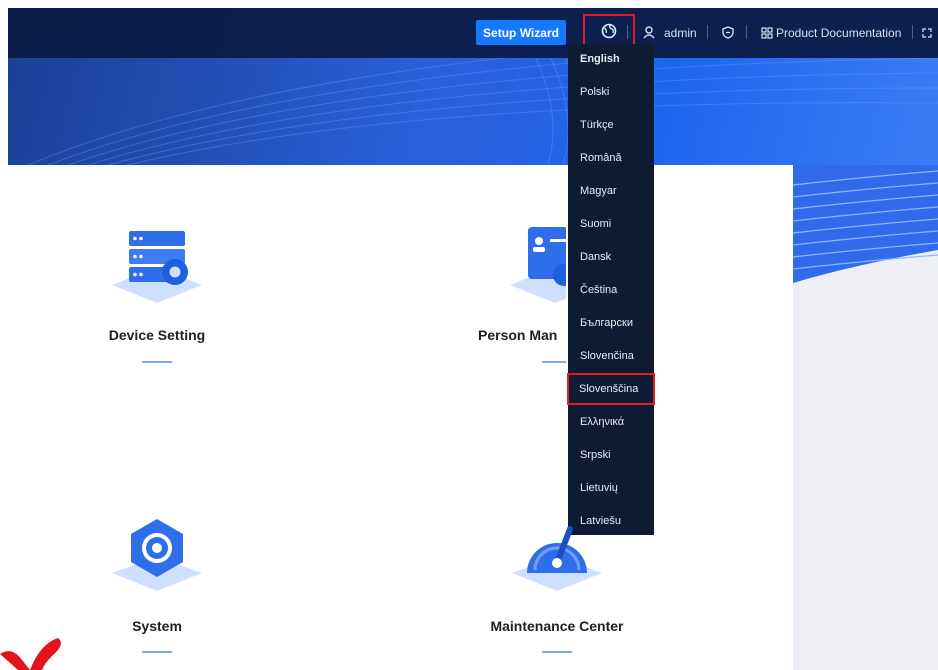  I want to click on product-documentation-label: Product Documentation, so click(839, 32).